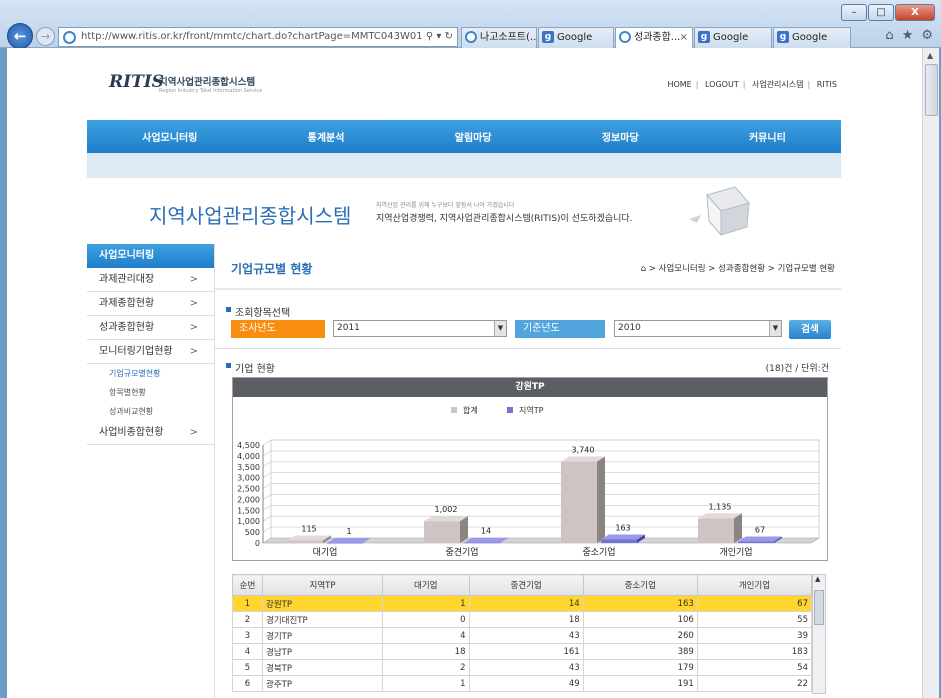 This screenshot has width=941, height=698. What do you see at coordinates (150, 352) in the screenshot?
I see `lnb-item: 모니터링기업현황 >` at bounding box center [150, 352].